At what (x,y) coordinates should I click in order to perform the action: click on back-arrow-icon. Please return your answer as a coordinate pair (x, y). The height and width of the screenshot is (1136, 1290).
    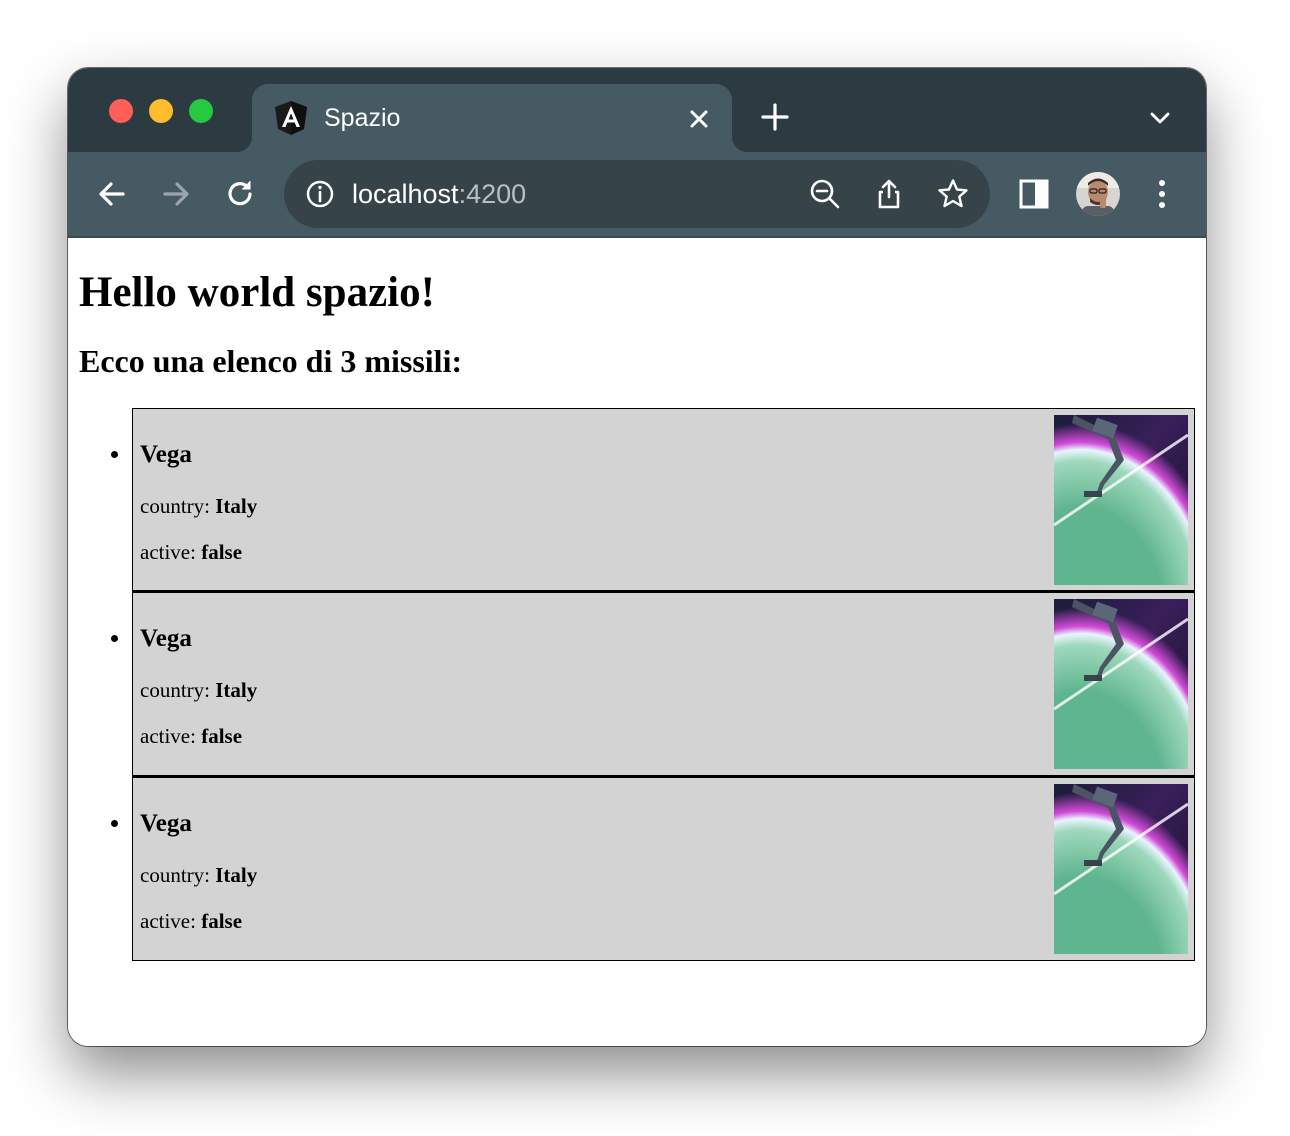
    Looking at the image, I should click on (112, 194).